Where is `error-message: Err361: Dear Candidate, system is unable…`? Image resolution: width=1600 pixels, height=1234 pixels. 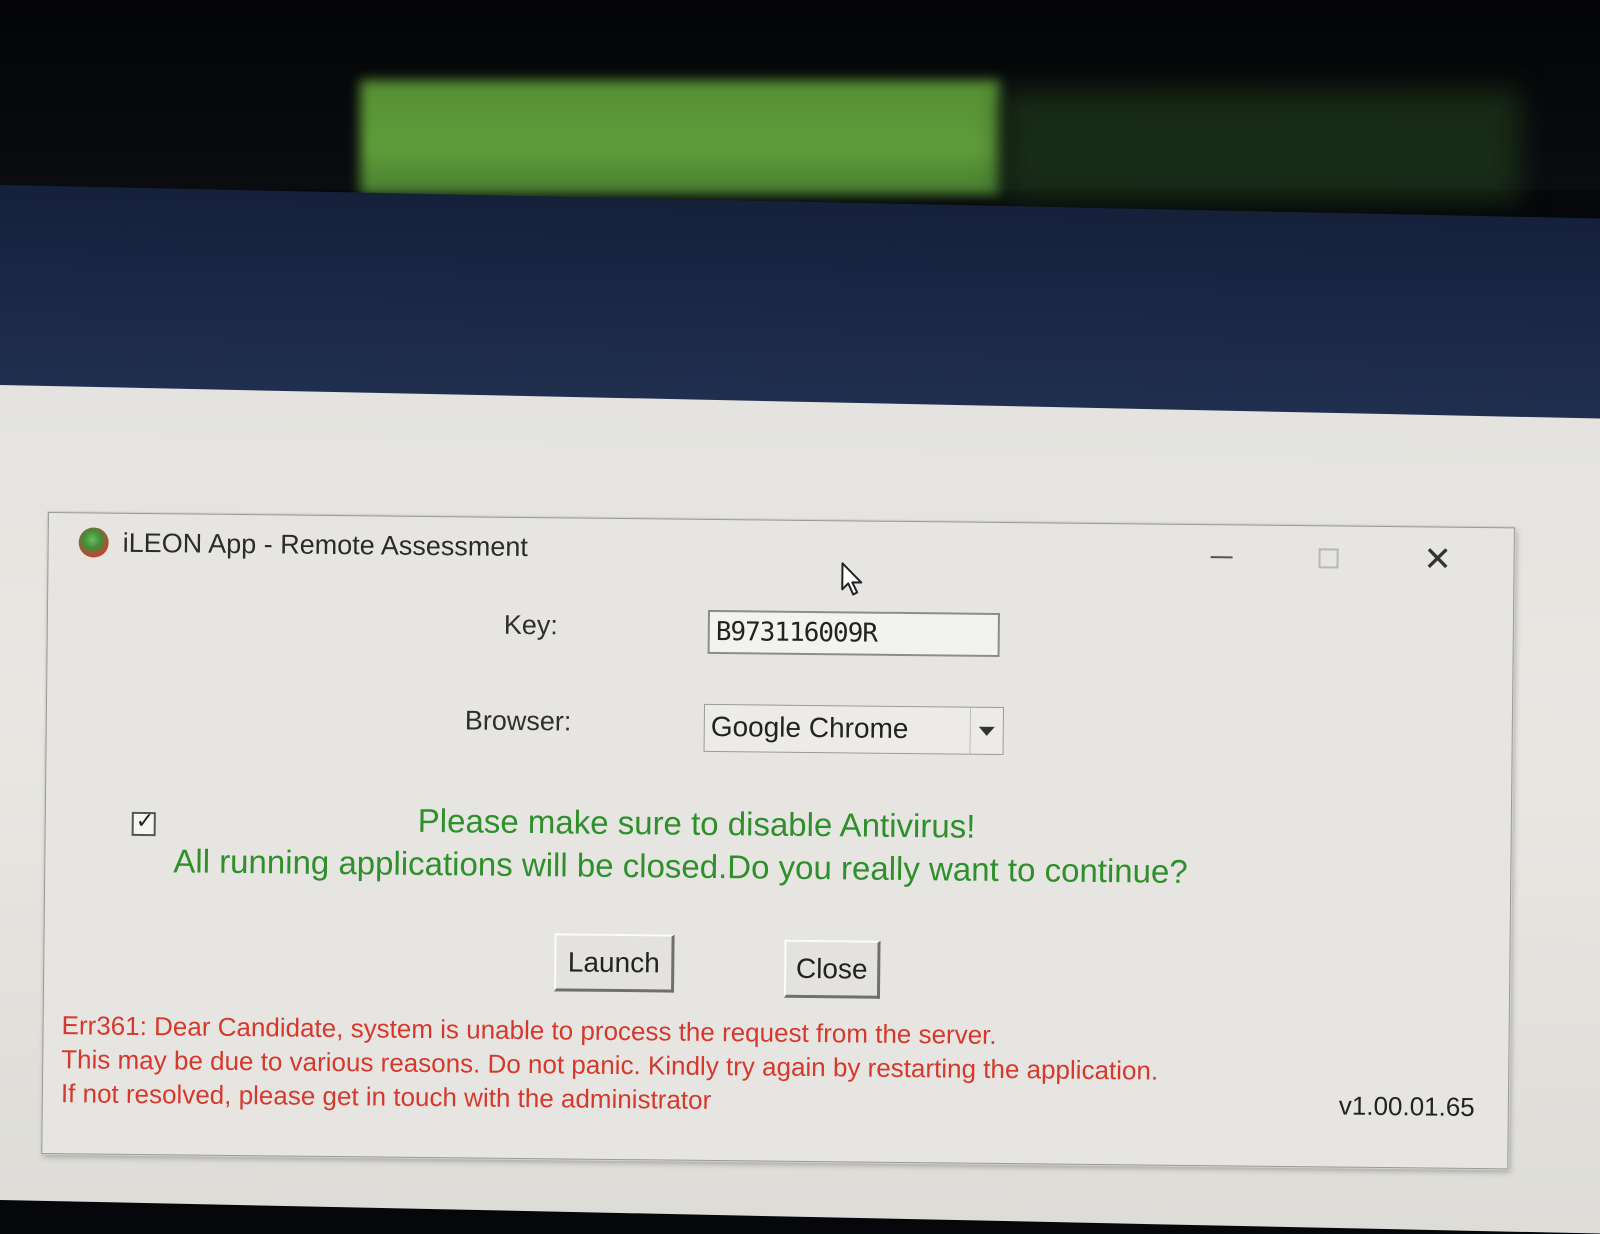 error-message: Err361: Dear Candidate, system is unable… is located at coordinates (610, 1064).